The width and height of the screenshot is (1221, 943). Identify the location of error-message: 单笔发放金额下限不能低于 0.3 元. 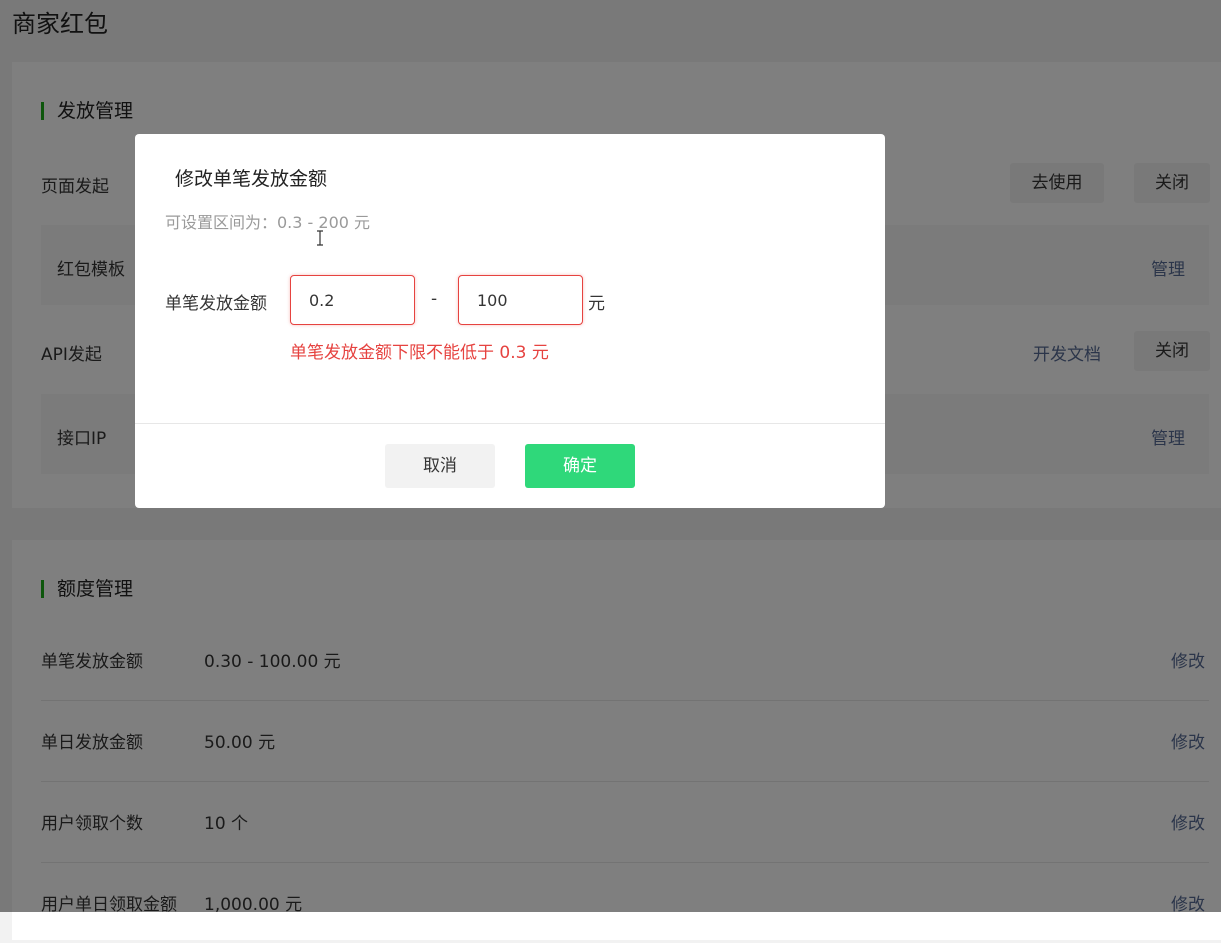
(419, 353).